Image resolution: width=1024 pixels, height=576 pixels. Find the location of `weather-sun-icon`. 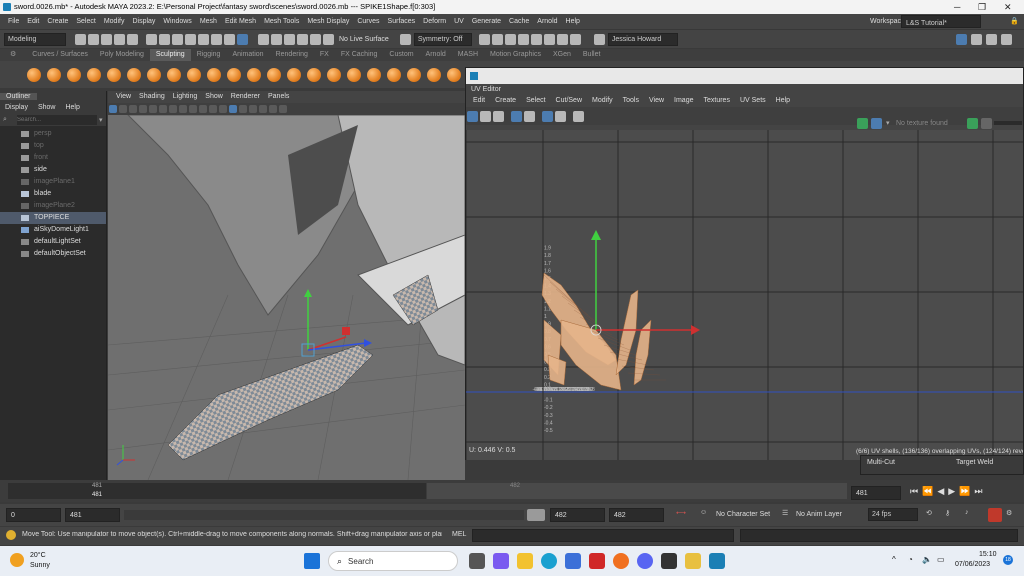

weather-sun-icon is located at coordinates (17, 560).